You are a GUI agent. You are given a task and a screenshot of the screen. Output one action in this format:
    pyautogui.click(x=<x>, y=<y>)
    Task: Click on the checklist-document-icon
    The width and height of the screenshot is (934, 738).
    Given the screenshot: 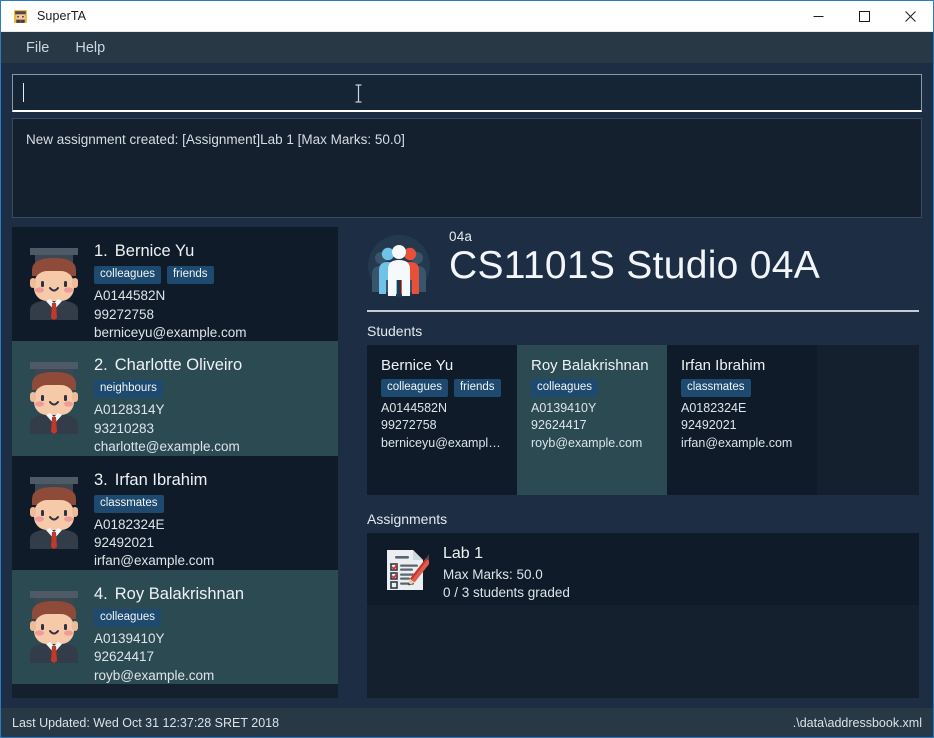 What is the action you would take?
    pyautogui.click(x=407, y=570)
    